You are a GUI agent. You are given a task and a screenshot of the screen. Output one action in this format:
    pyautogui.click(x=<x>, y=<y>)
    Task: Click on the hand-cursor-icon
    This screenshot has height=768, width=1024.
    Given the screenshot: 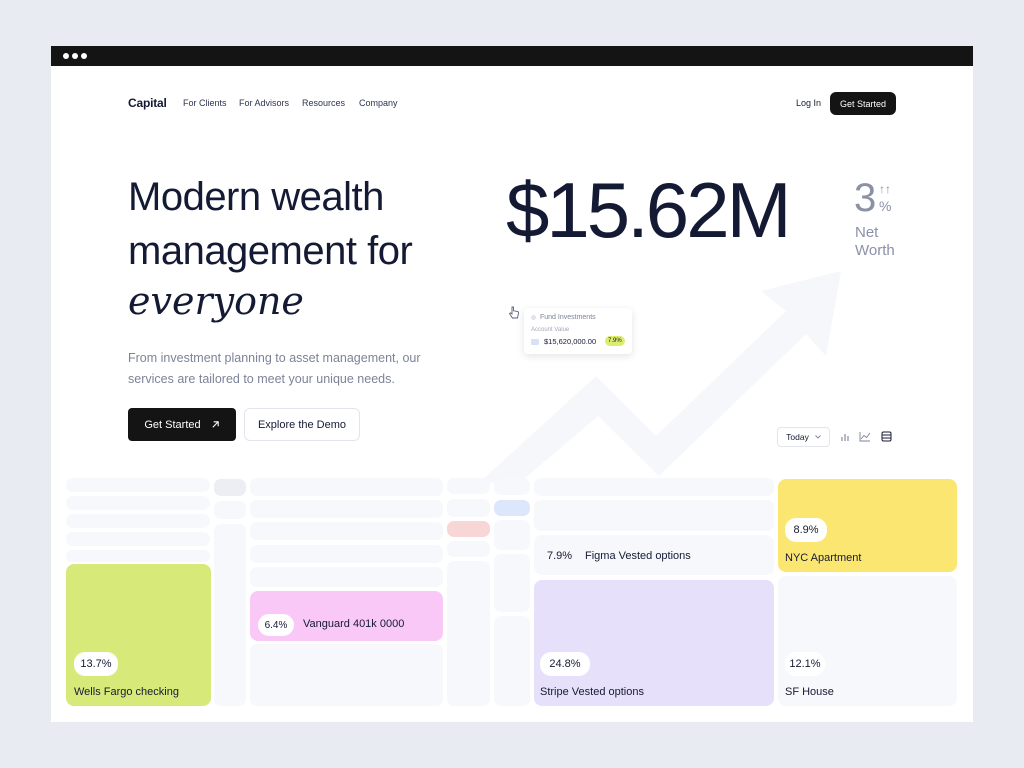 What is the action you would take?
    pyautogui.click(x=513, y=312)
    